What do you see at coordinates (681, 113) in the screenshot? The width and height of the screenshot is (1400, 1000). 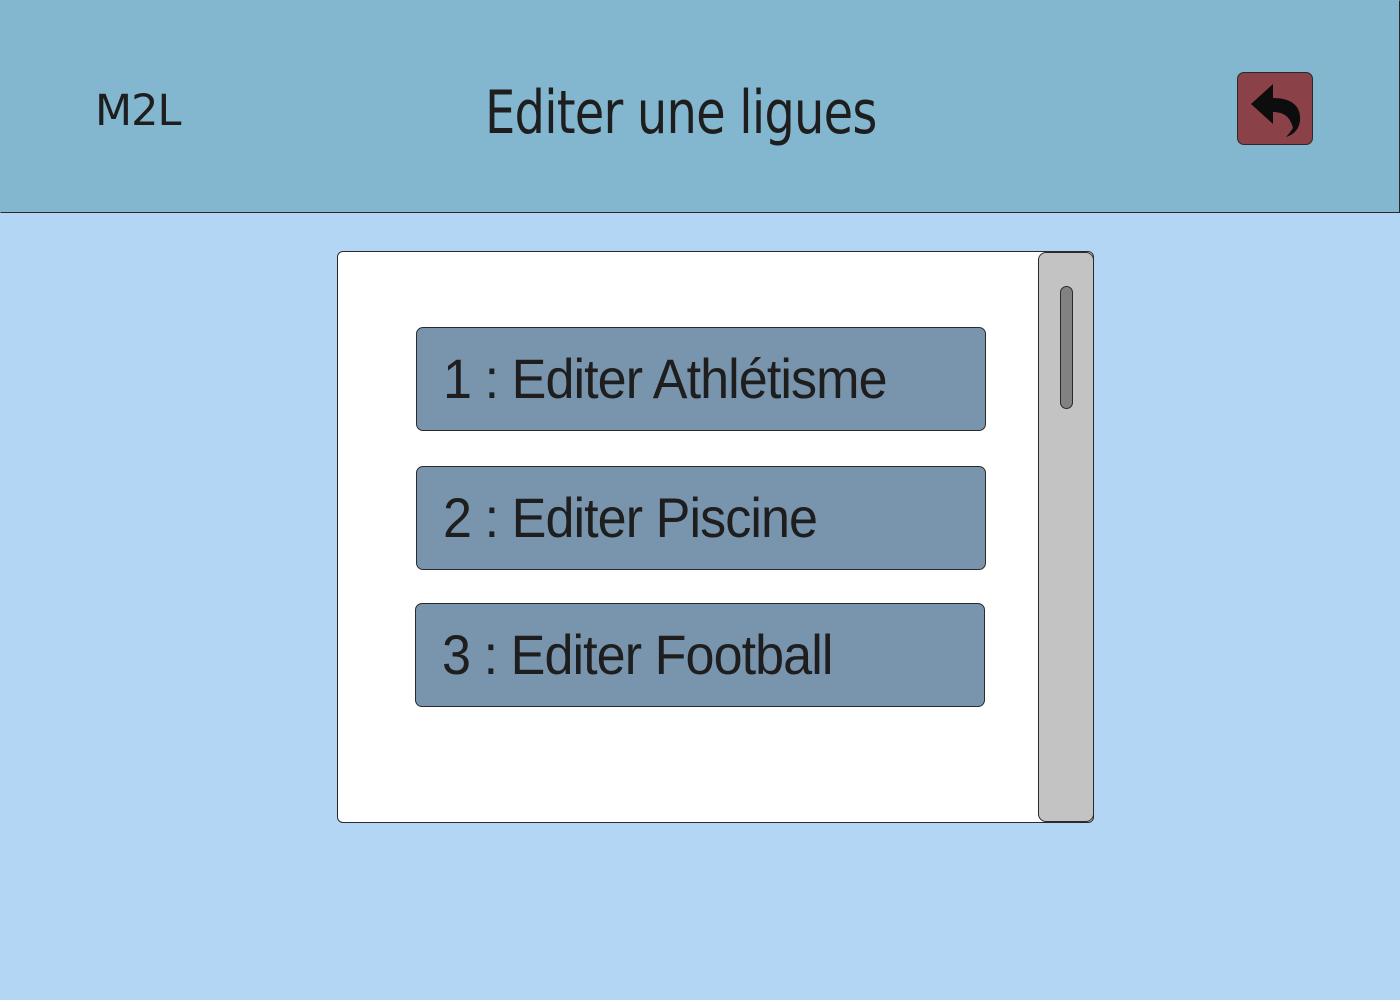 I see `page-title: Editer une ligues` at bounding box center [681, 113].